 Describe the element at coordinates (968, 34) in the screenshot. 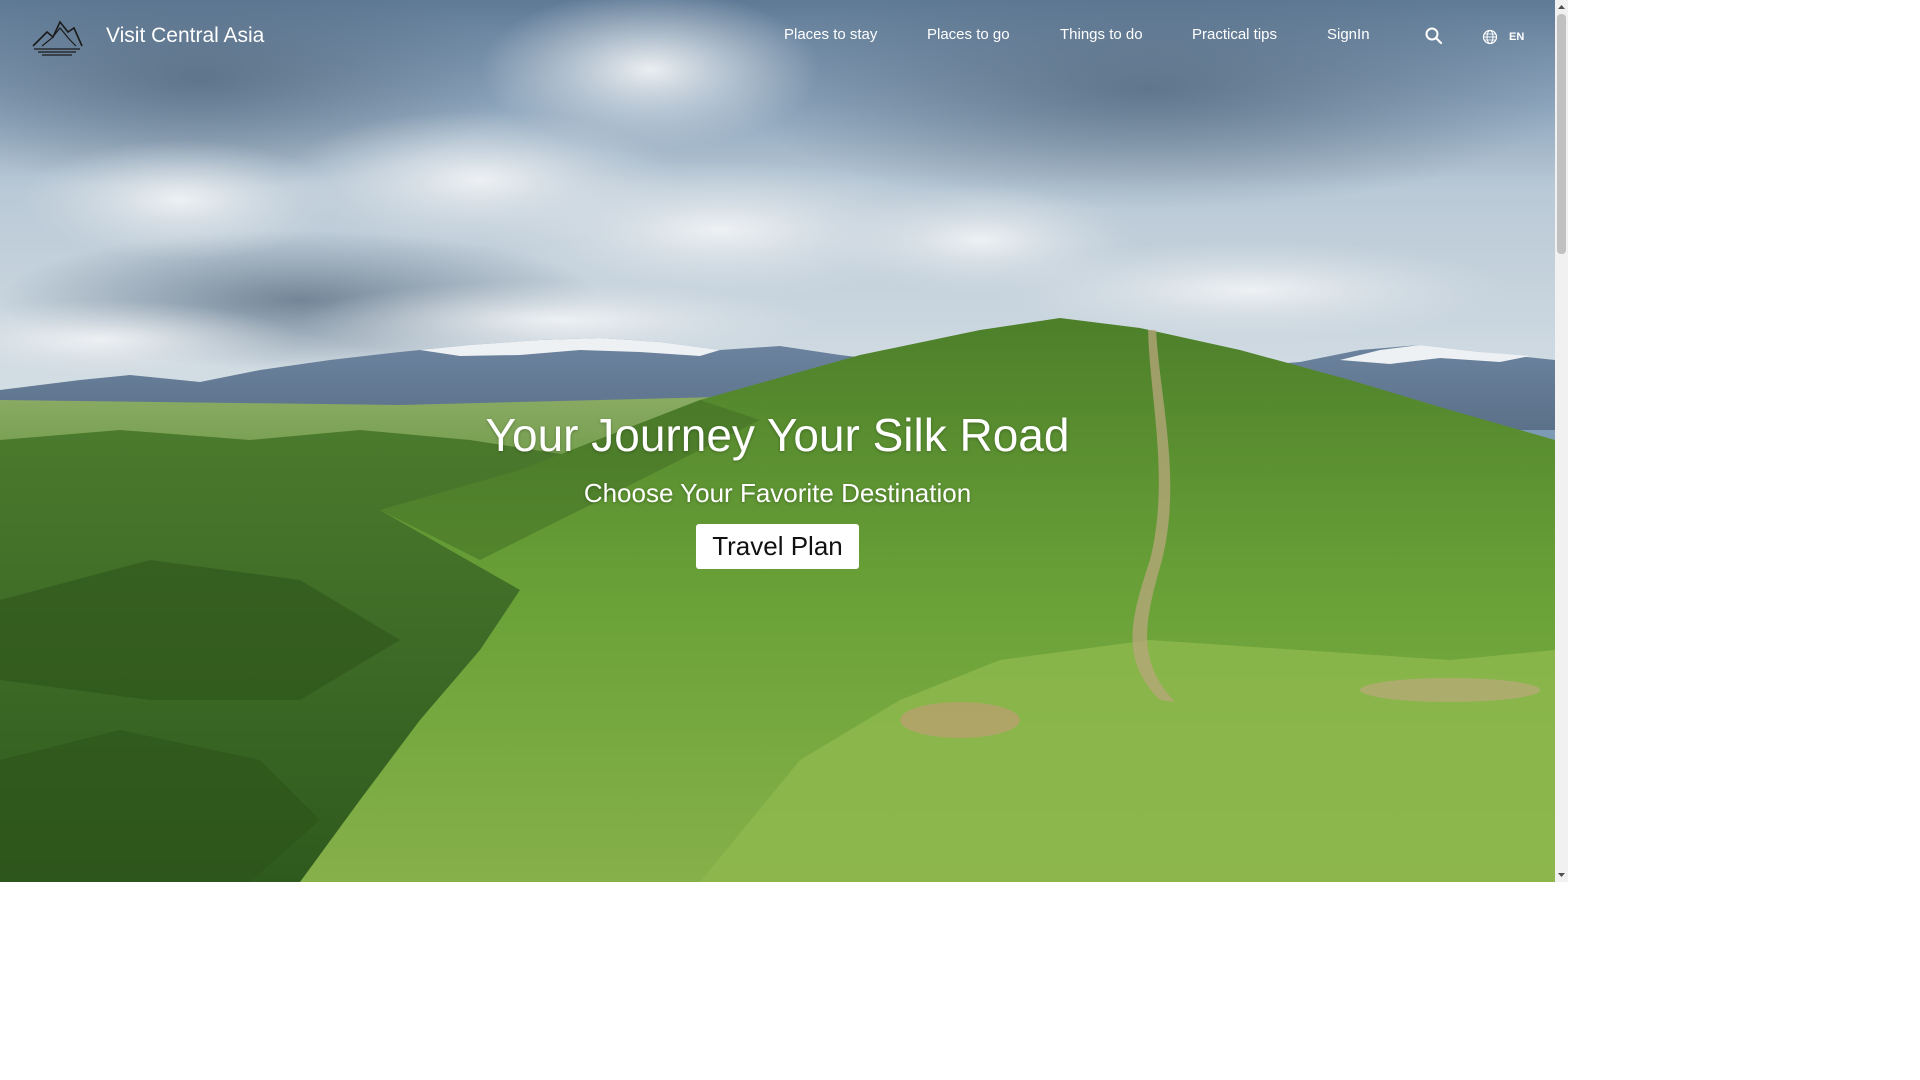

I see `nav-places-to-go: Places to go` at that location.